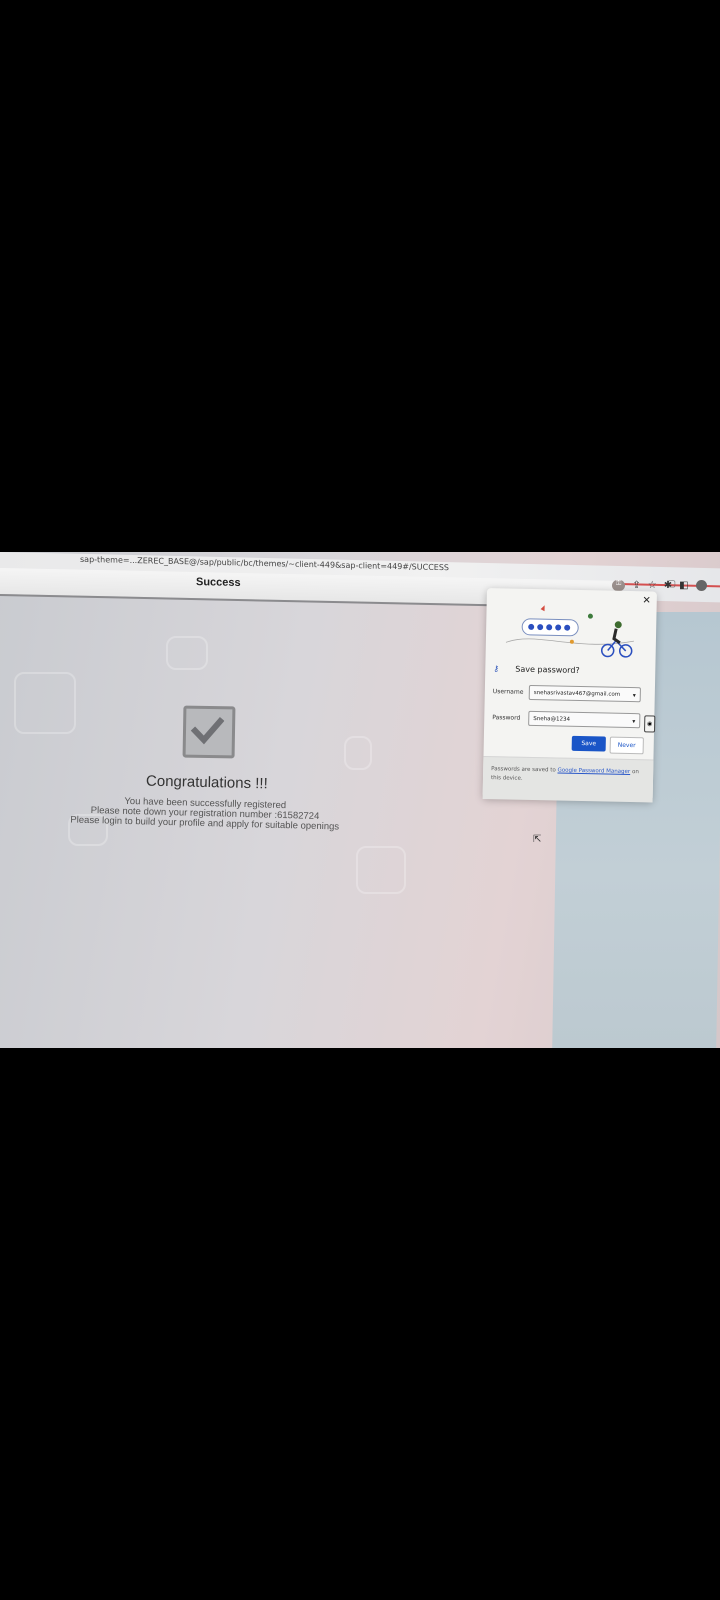  What do you see at coordinates (506, 718) in the screenshot?
I see `password-label: Password` at bounding box center [506, 718].